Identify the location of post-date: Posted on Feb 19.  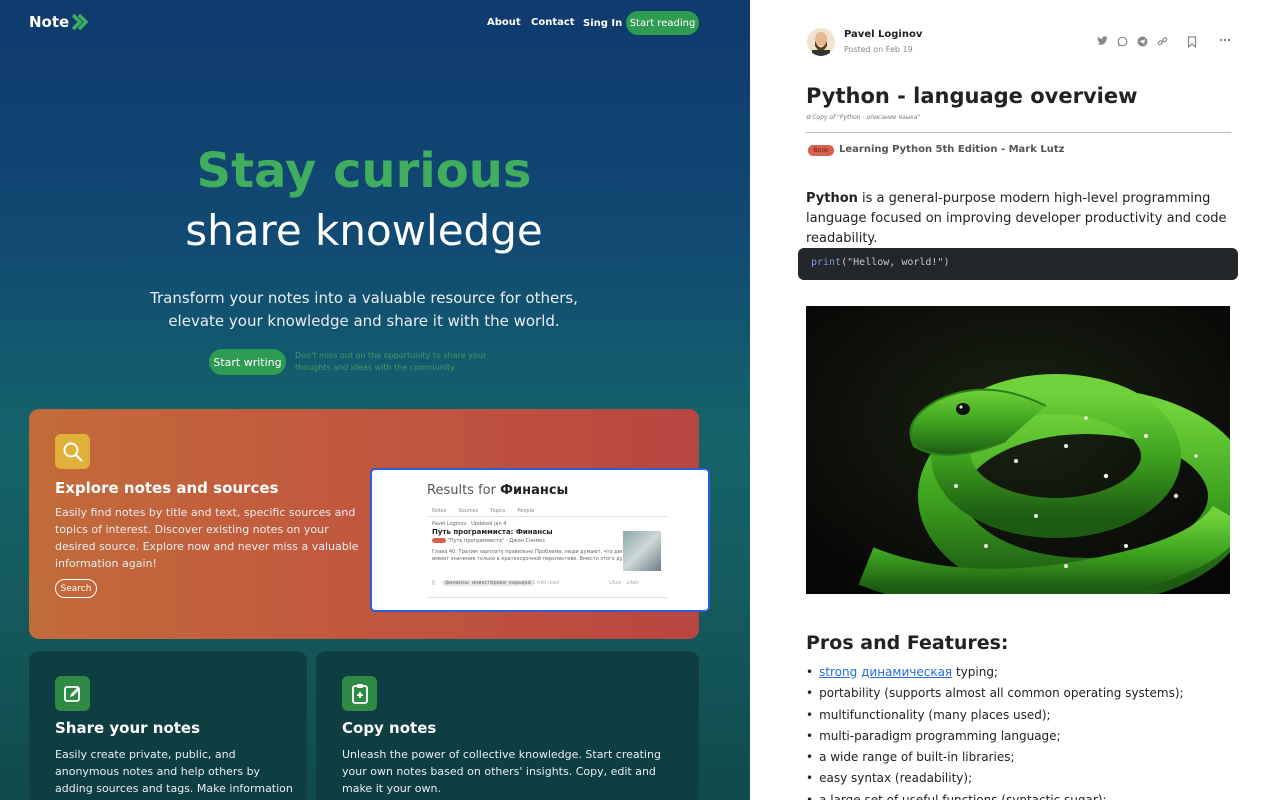
(878, 49).